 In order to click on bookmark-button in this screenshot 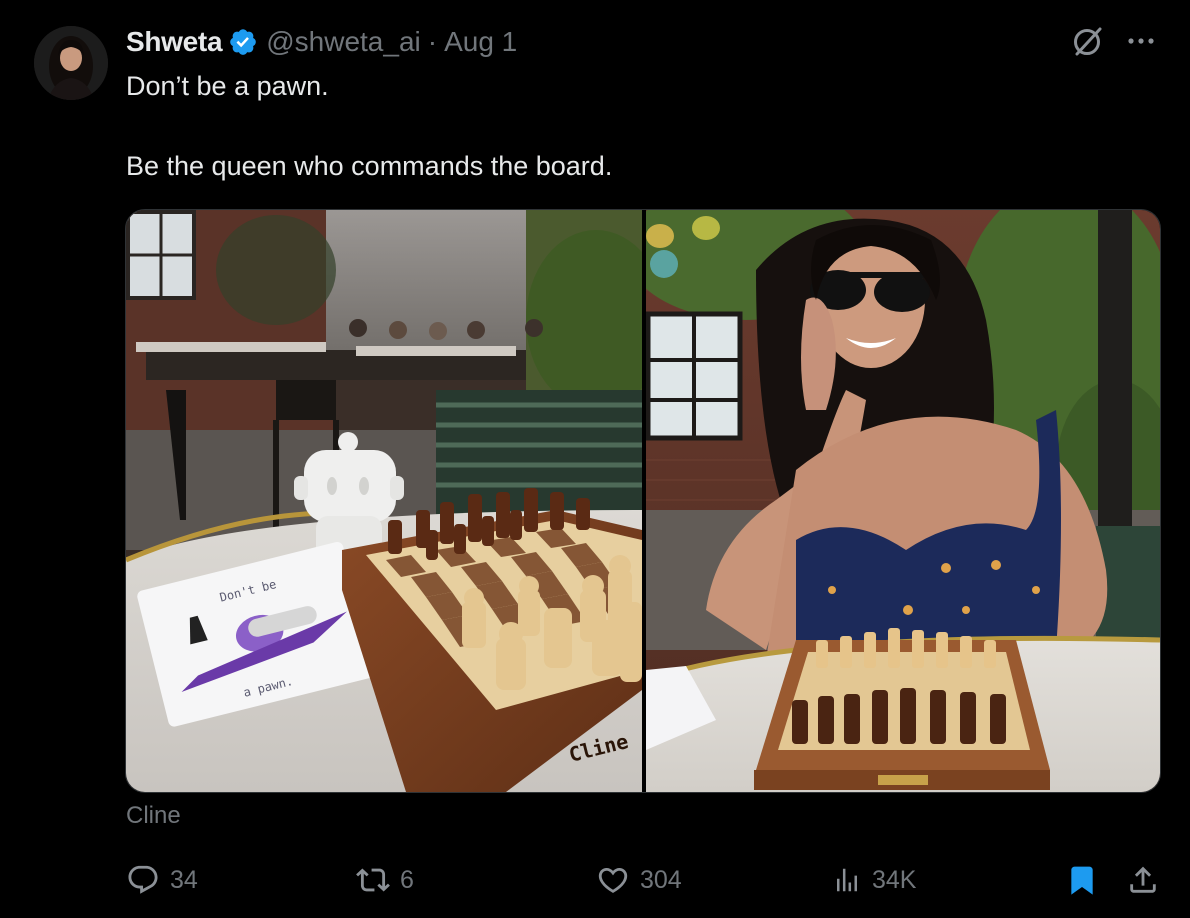, I will do `click(1082, 880)`.